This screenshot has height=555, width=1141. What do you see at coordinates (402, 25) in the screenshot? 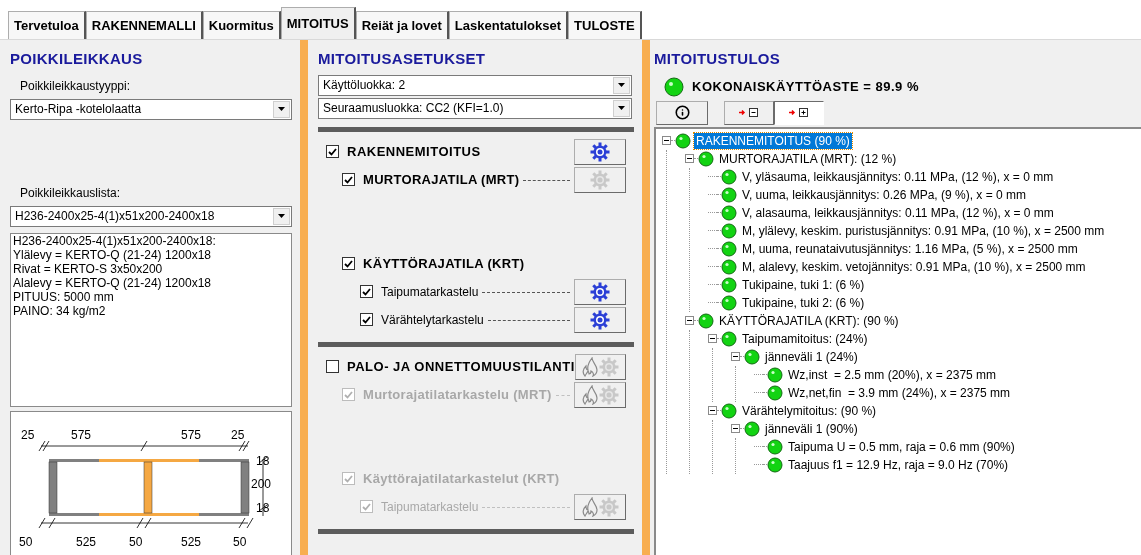
I see `tab: Reiät ja lovet` at bounding box center [402, 25].